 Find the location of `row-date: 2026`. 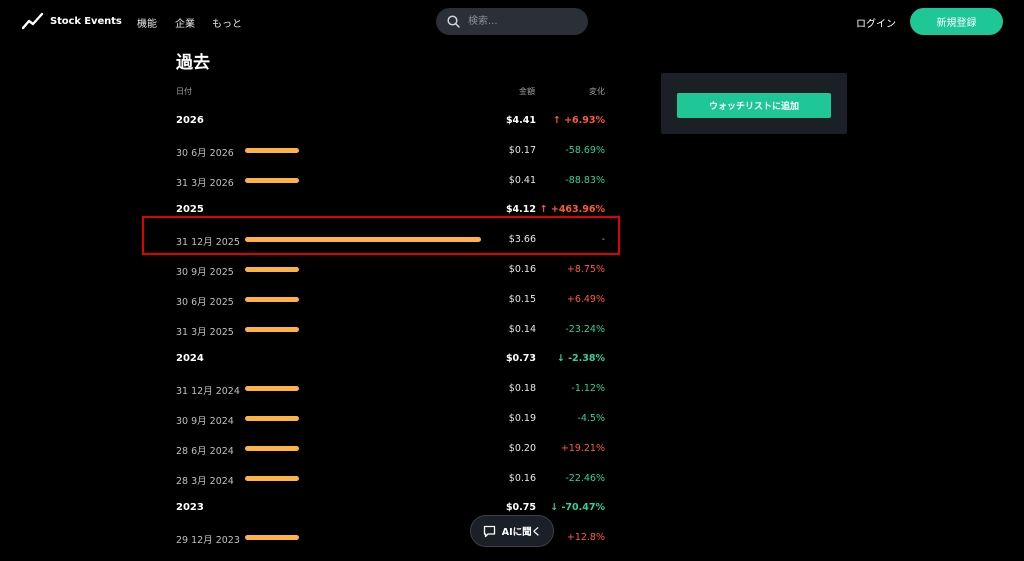

row-date: 2026 is located at coordinates (190, 120).